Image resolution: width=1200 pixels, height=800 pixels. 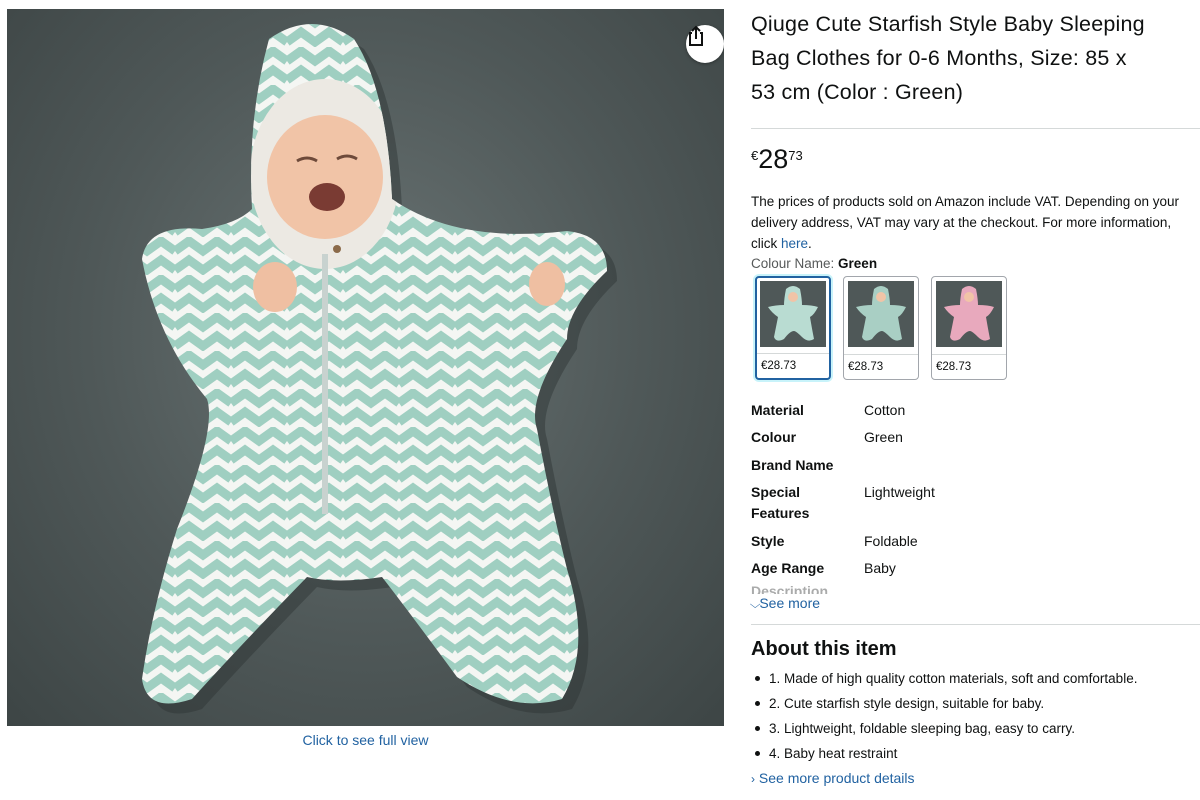 I want to click on spec-key-age-range: Age Range, so click(x=788, y=568).